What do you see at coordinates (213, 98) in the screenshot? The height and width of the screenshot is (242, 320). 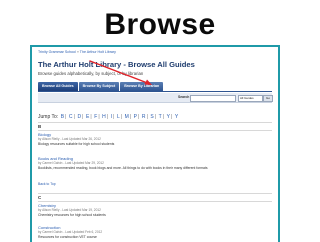 I see `search-input` at bounding box center [213, 98].